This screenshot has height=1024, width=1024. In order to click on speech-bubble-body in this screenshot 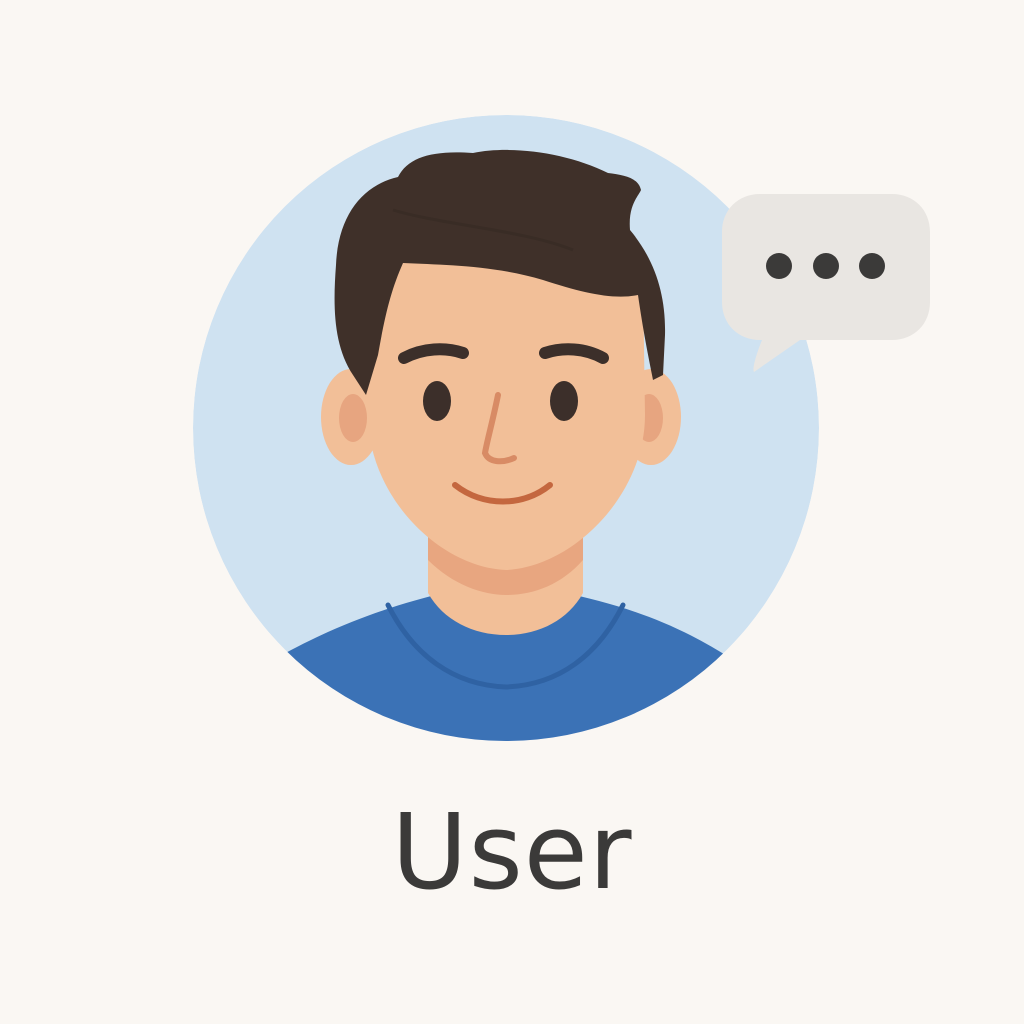, I will do `click(826, 283)`.